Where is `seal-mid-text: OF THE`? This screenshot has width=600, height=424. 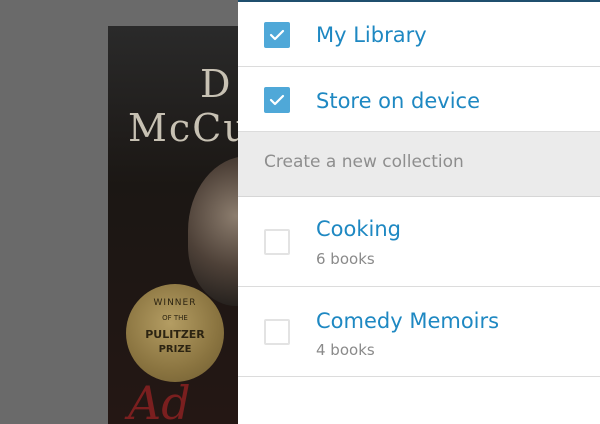 seal-mid-text: OF THE is located at coordinates (175, 318).